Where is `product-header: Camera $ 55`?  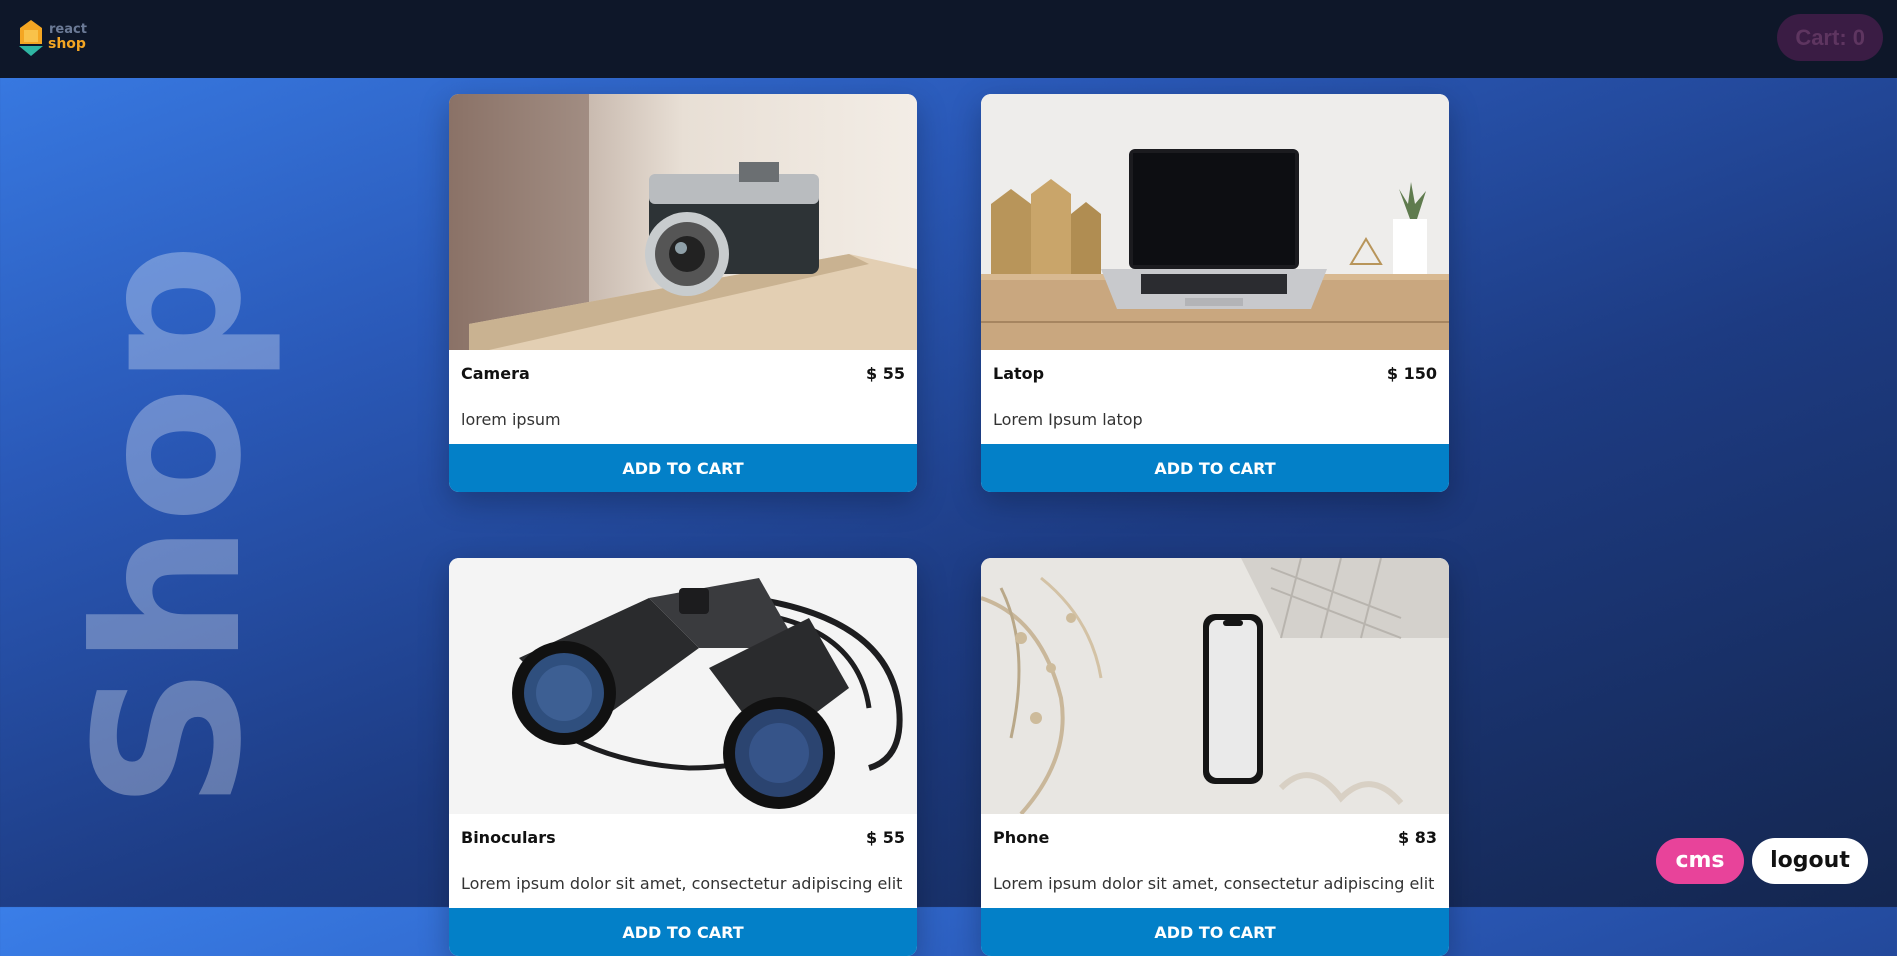 product-header: Camera $ 55 is located at coordinates (683, 373).